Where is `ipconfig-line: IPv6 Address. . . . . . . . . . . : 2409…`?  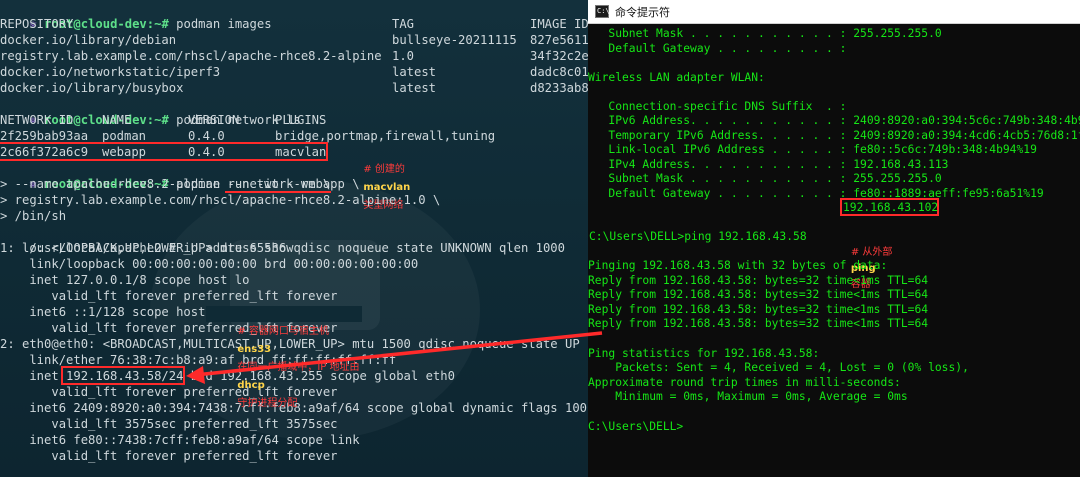
ipconfig-line: IPv6 Address. . . . . . . . . . . : 2409… is located at coordinates (834, 120).